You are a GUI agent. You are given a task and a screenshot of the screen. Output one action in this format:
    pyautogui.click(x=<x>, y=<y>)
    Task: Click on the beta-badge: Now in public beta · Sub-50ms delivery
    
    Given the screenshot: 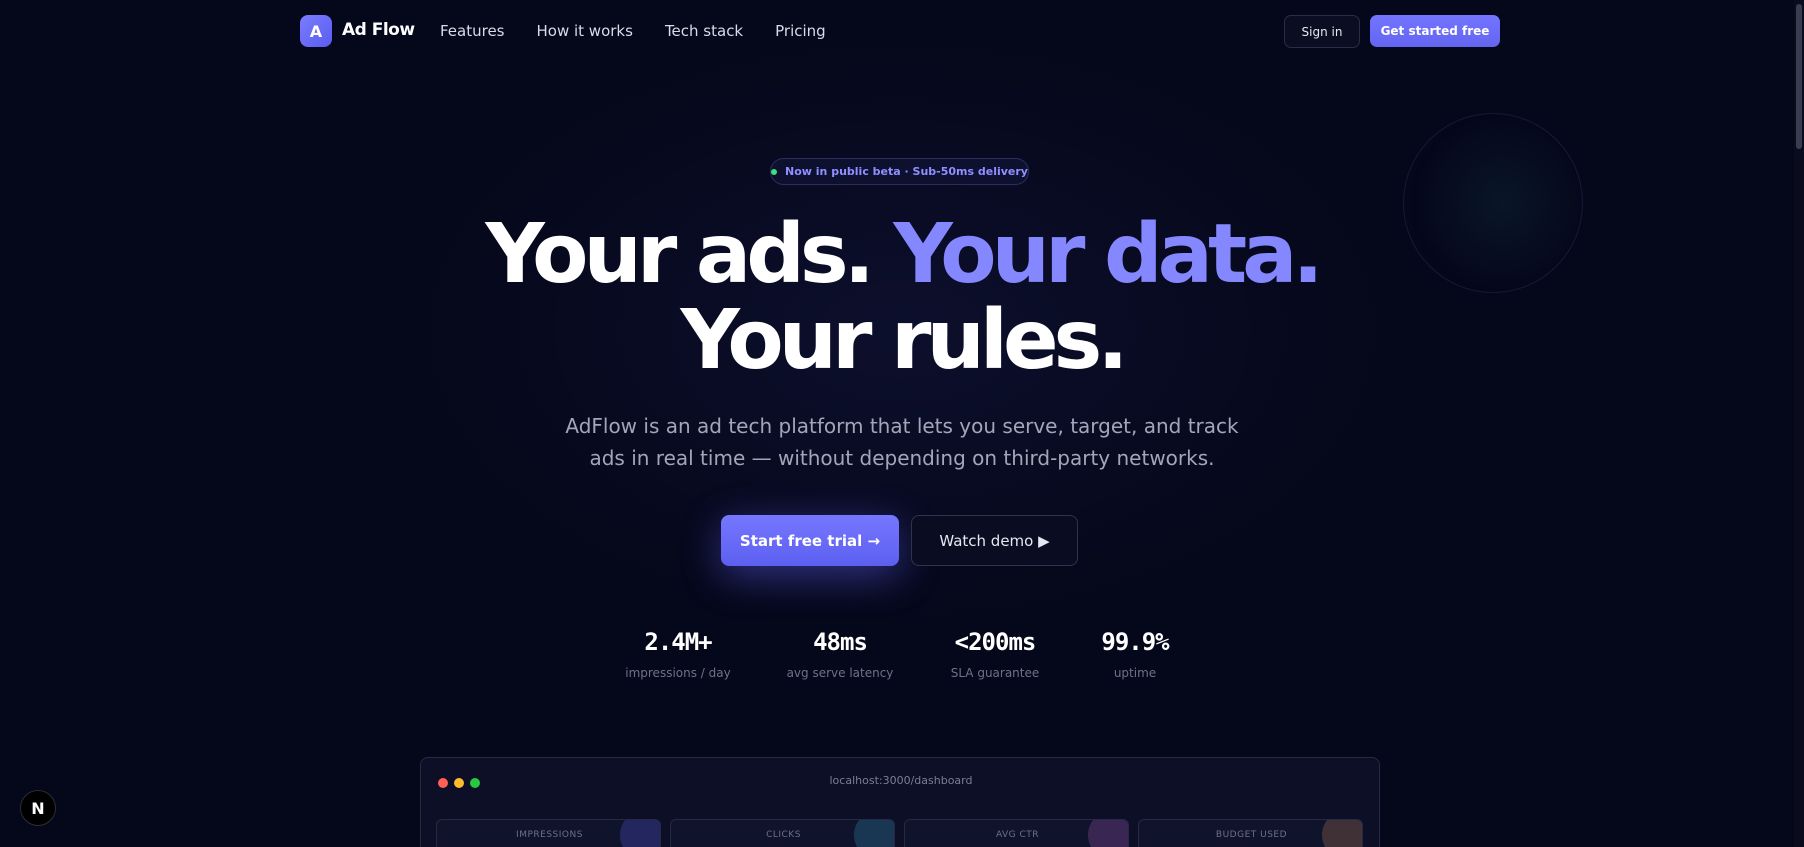 What is the action you would take?
    pyautogui.click(x=899, y=171)
    